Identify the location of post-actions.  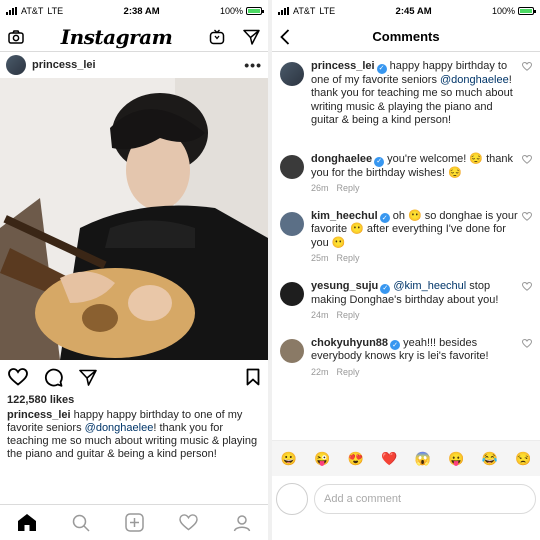
(134, 377).